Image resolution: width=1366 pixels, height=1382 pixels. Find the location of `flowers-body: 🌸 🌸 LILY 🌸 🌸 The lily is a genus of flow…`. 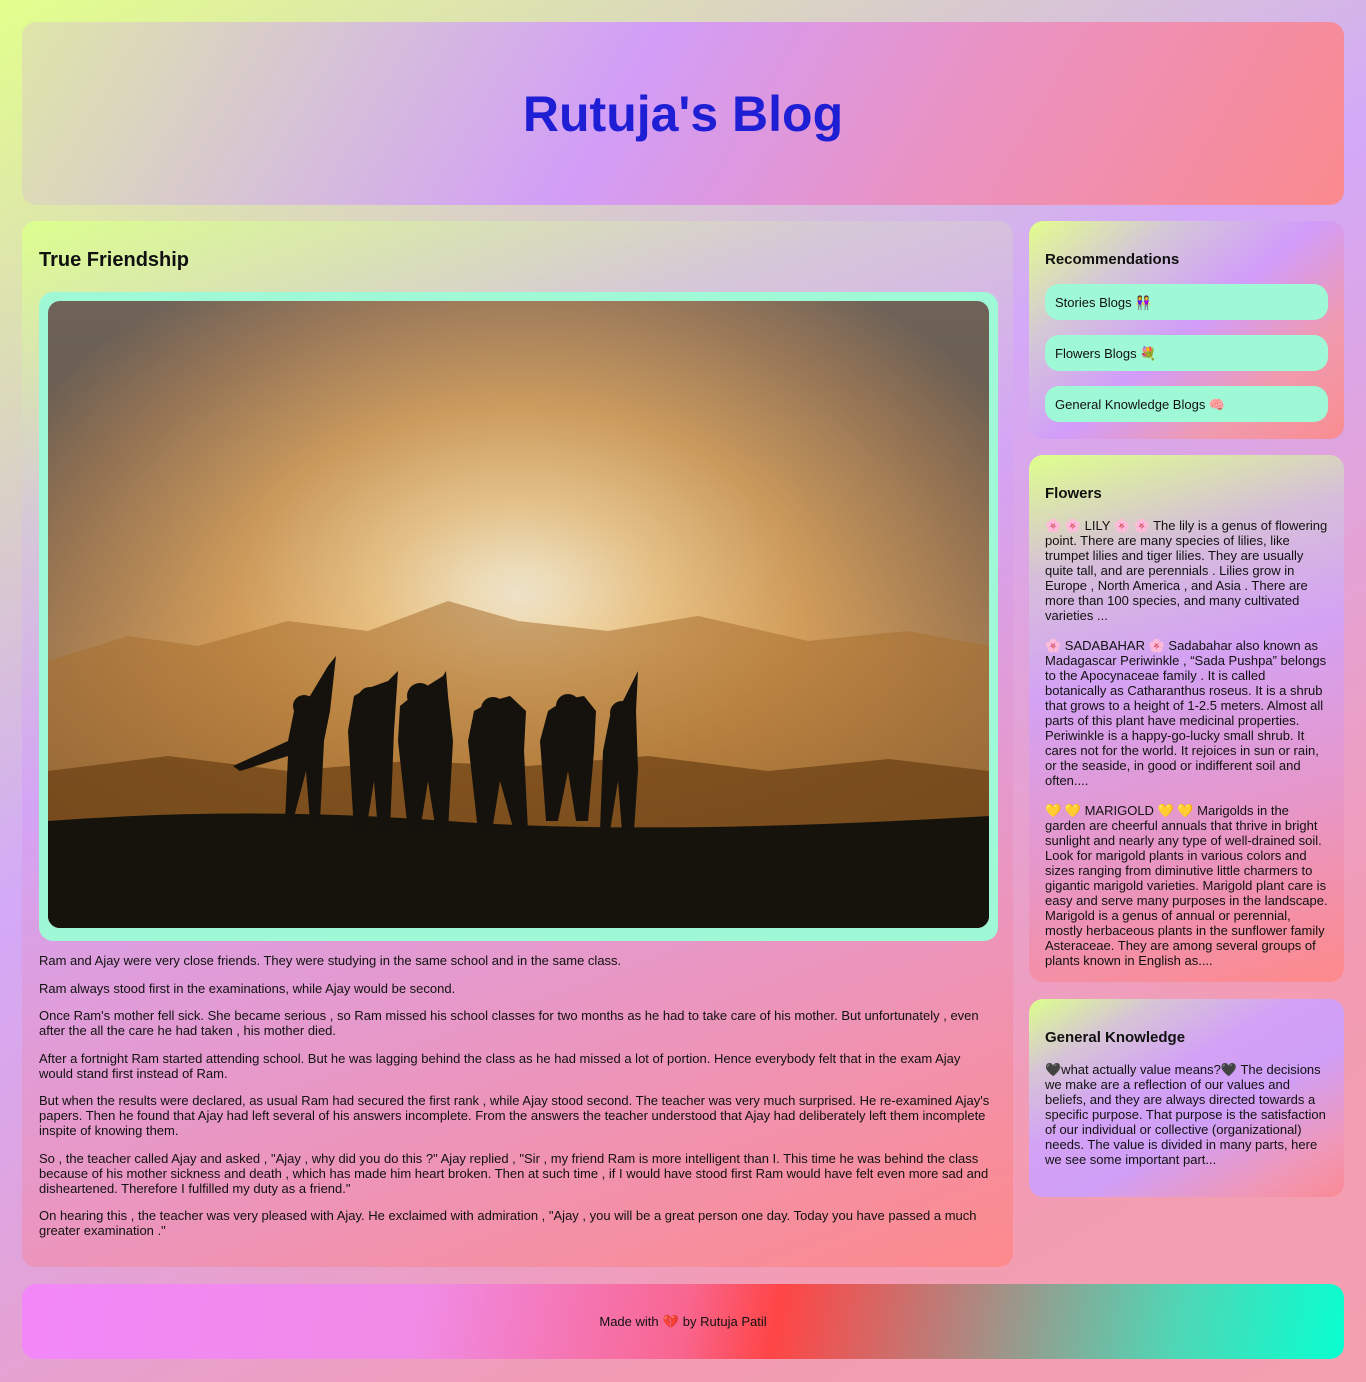

flowers-body: 🌸 🌸 LILY 🌸 🌸 The lily is a genus of flow… is located at coordinates (1186, 743).